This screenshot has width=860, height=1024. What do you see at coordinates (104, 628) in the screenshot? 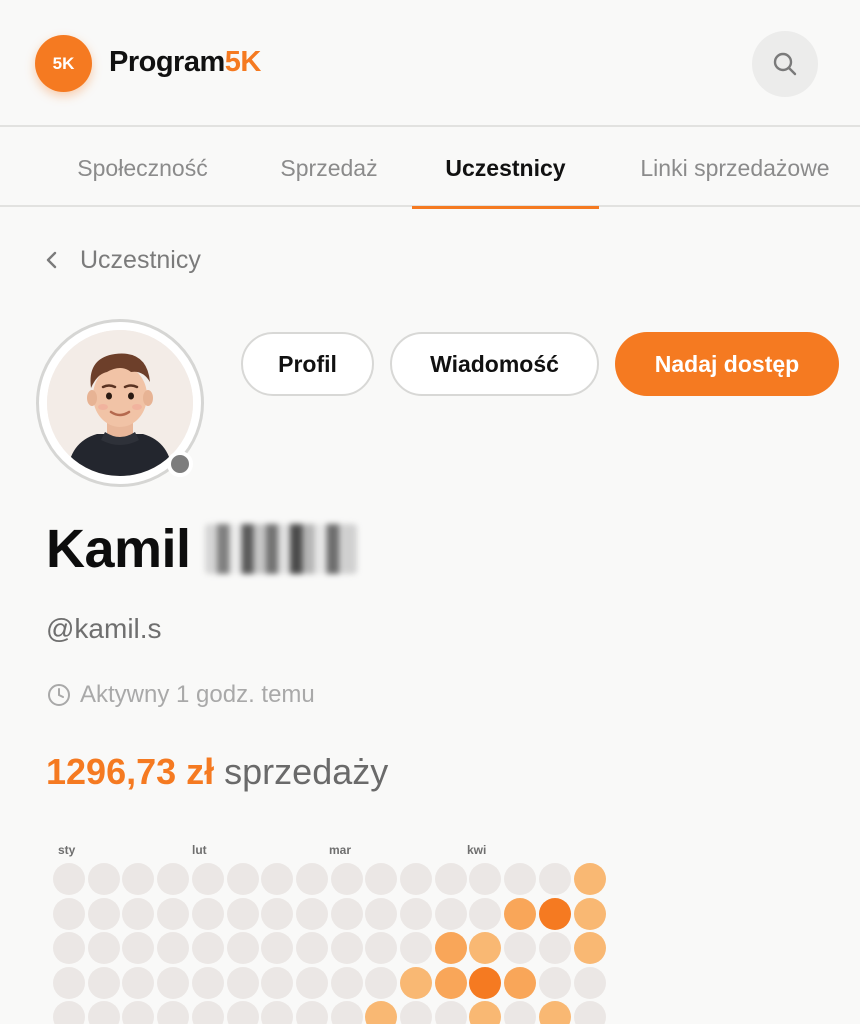
I see `participant-handle: @kamil.s` at bounding box center [104, 628].